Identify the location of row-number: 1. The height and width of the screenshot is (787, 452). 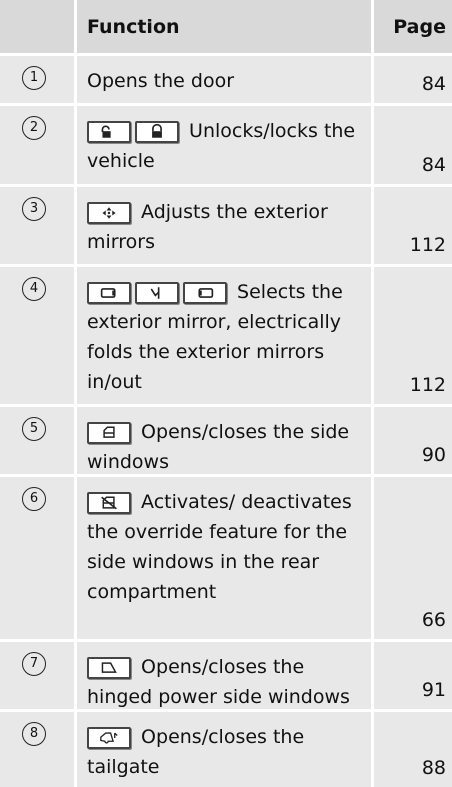
(34, 78).